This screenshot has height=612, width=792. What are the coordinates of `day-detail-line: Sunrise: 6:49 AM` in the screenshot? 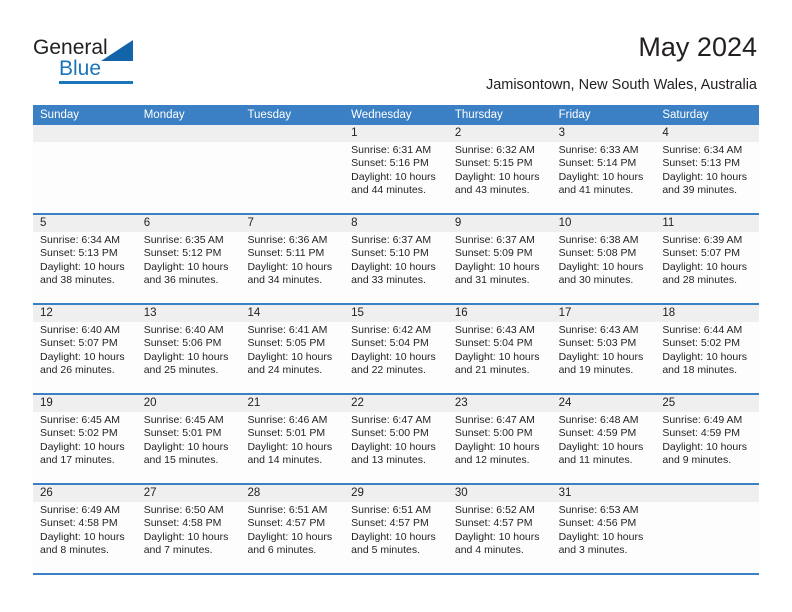 It's located at (80, 510).